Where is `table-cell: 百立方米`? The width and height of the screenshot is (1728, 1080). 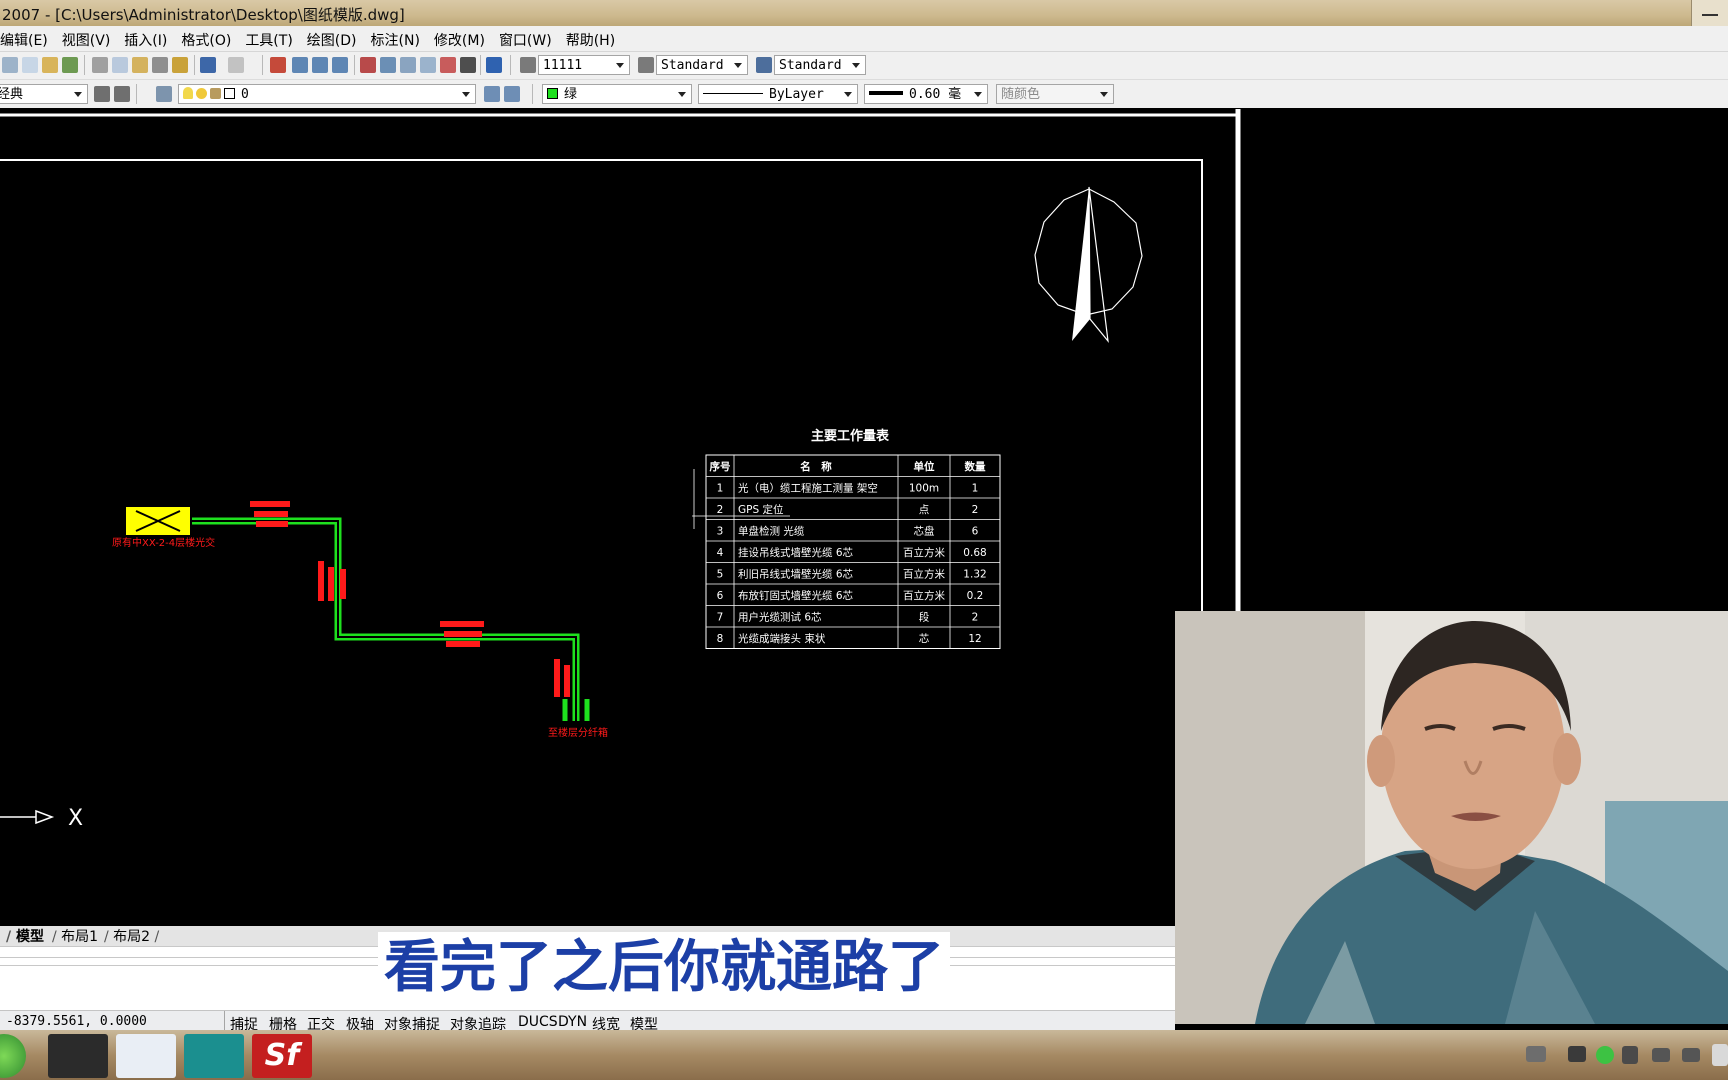
table-cell: 百立方米 is located at coordinates (924, 595).